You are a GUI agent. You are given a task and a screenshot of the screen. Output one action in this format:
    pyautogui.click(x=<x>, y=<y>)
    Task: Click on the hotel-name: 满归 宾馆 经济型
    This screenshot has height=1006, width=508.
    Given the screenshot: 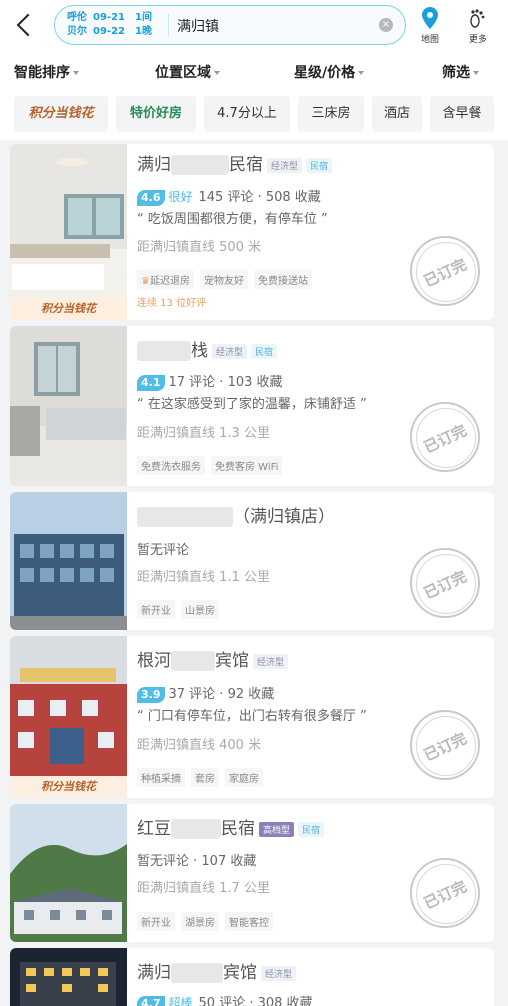 What is the action you would take?
    pyautogui.click(x=217, y=970)
    